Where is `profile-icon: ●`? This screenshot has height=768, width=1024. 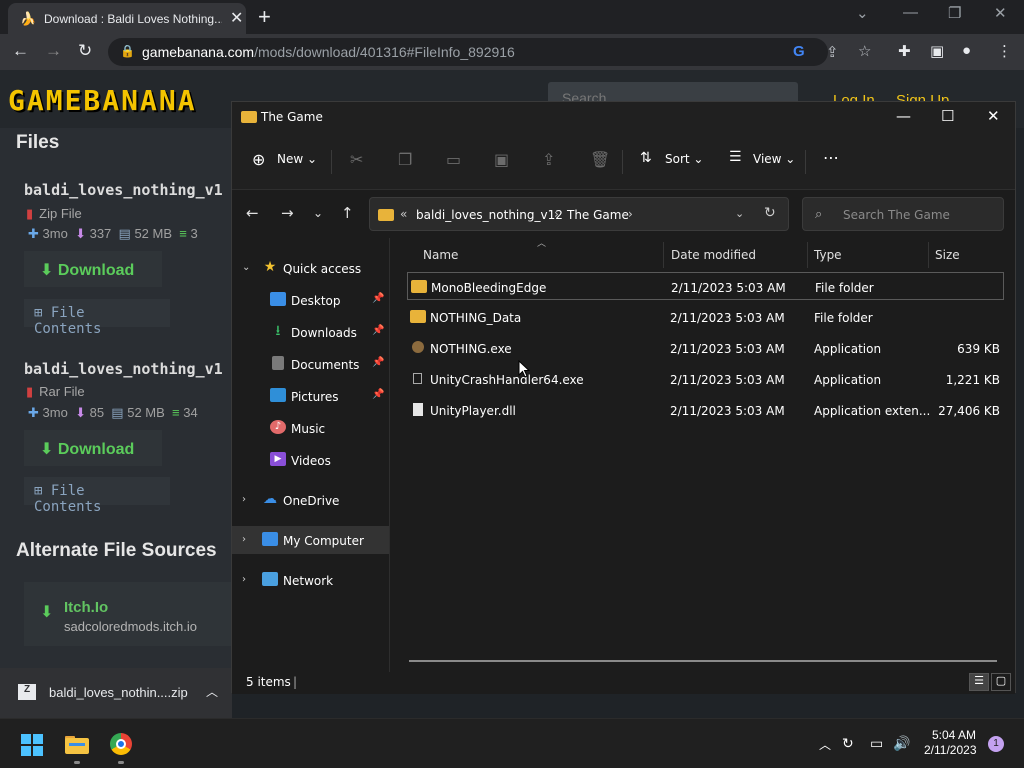
profile-icon: ● is located at coordinates (966, 50).